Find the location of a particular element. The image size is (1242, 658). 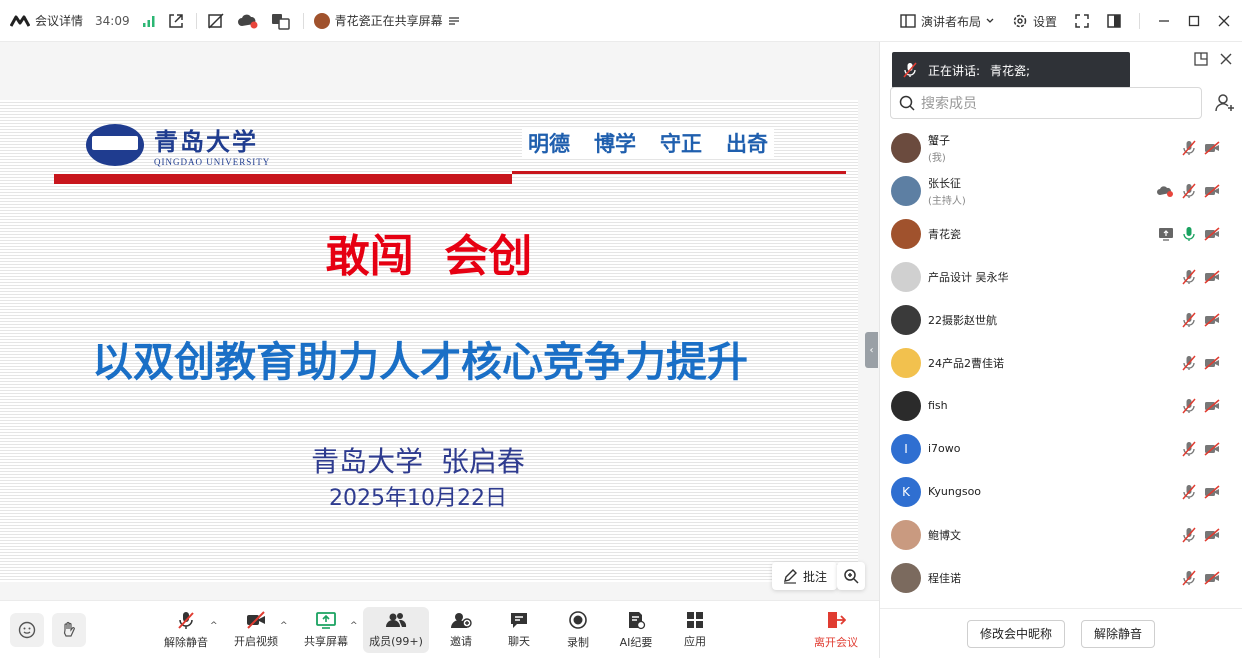

member-row: 24产品2曹佳诺 is located at coordinates (1061, 362).